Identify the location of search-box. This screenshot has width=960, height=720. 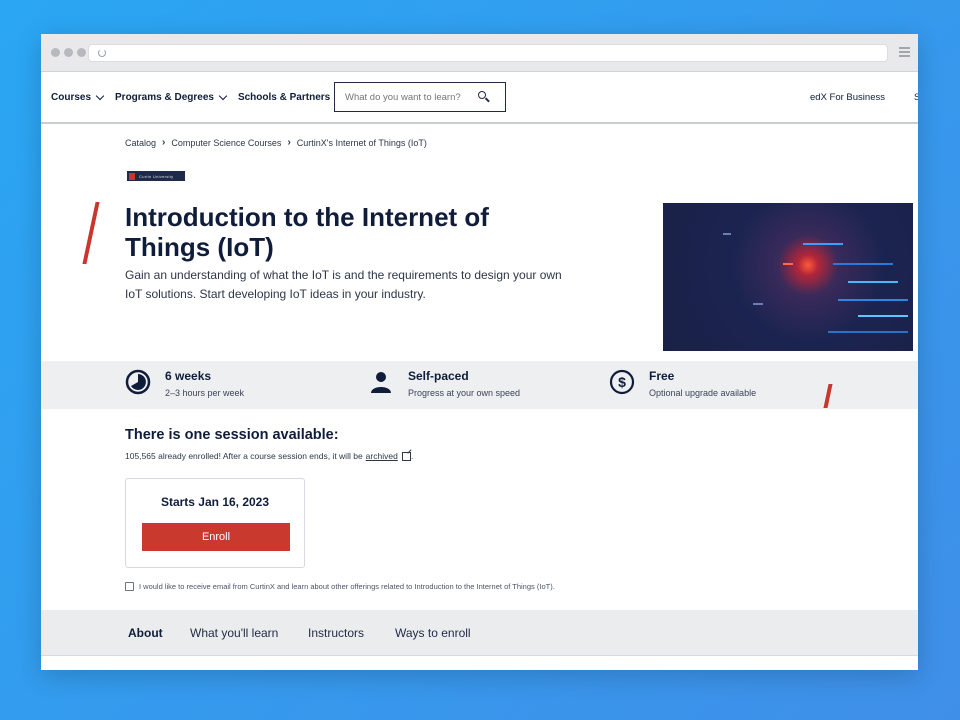
(420, 97).